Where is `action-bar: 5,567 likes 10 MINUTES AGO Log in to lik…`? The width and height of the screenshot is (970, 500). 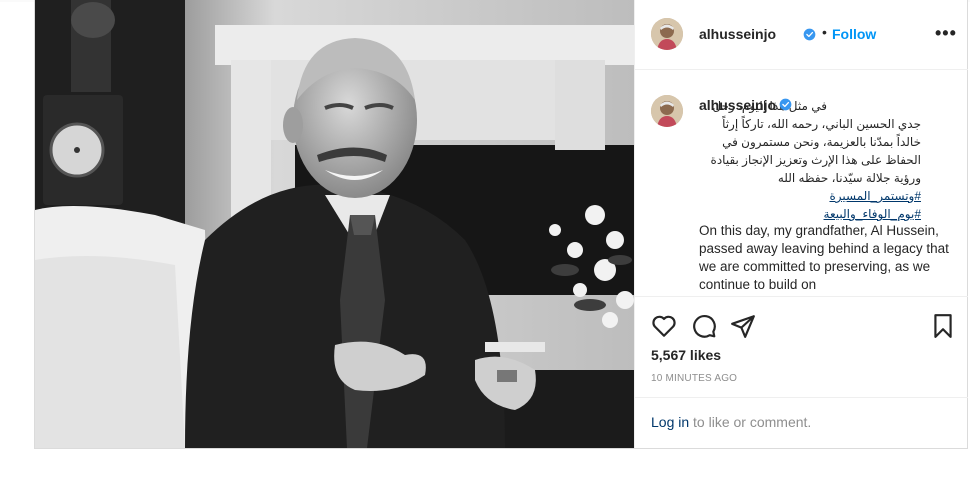 action-bar: 5,567 likes 10 MINUTES AGO Log in to lik… is located at coordinates (801, 372).